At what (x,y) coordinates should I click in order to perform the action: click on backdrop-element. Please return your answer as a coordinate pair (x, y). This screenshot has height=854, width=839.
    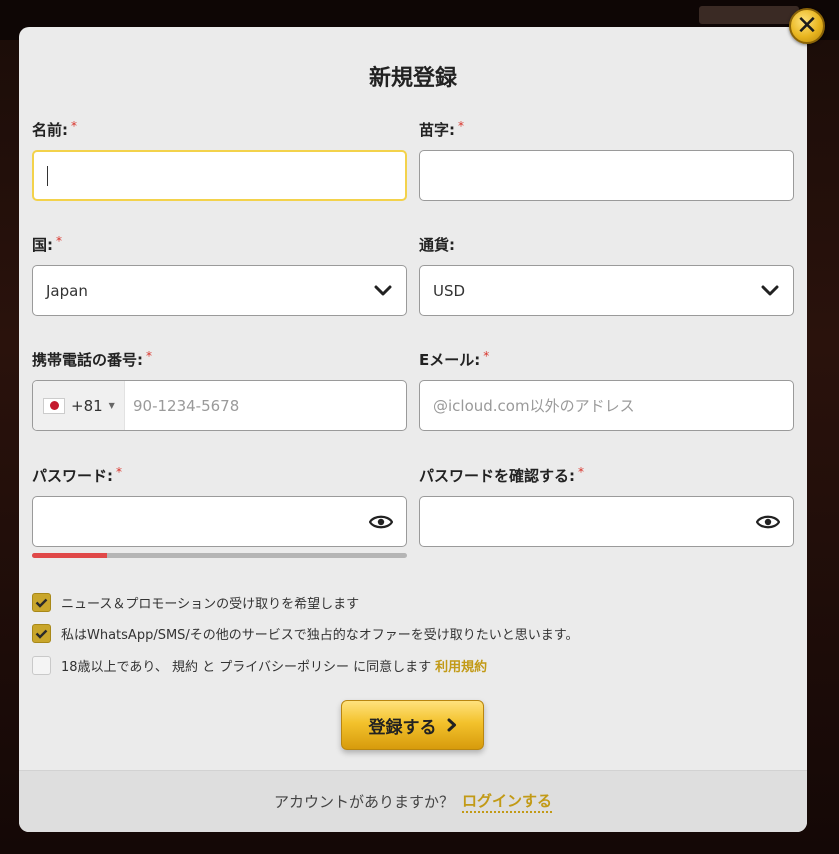
    Looking at the image, I should click on (749, 15).